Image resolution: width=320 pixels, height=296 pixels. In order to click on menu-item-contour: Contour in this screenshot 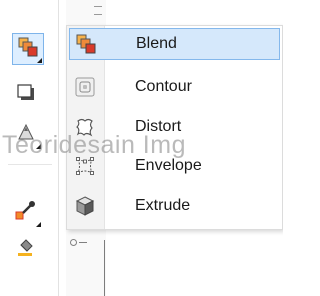, I will do `click(174, 87)`.